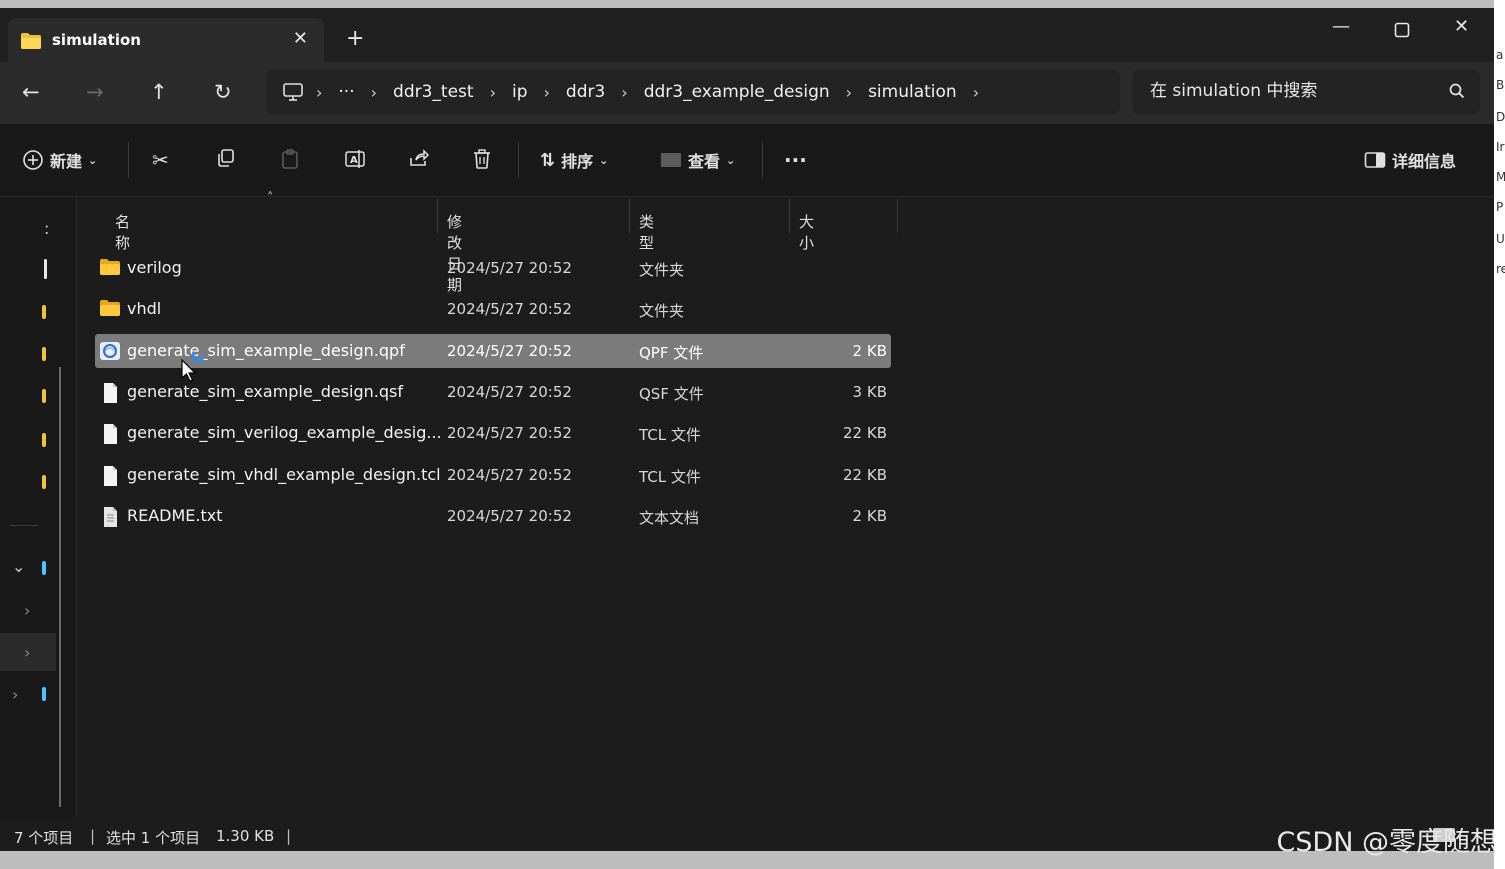 Image resolution: width=1505 pixels, height=869 pixels. What do you see at coordinates (46, 228) in the screenshot?
I see `nav-more-icon: :` at bounding box center [46, 228].